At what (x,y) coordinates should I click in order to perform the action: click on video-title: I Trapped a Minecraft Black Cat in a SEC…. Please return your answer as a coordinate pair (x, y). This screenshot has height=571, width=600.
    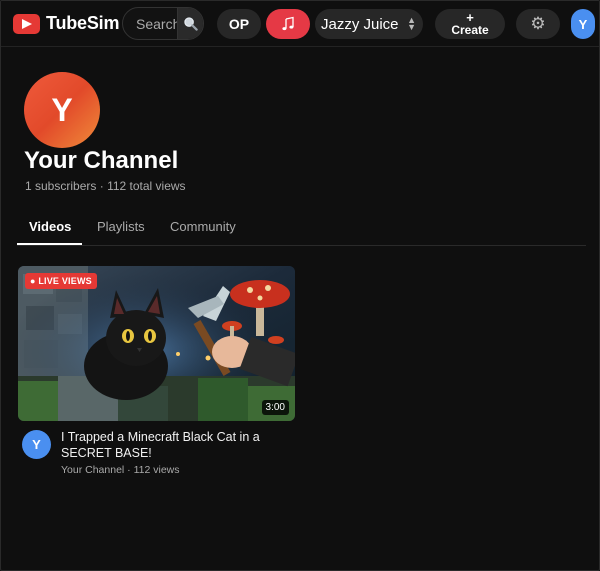
    Looking at the image, I should click on (176, 445).